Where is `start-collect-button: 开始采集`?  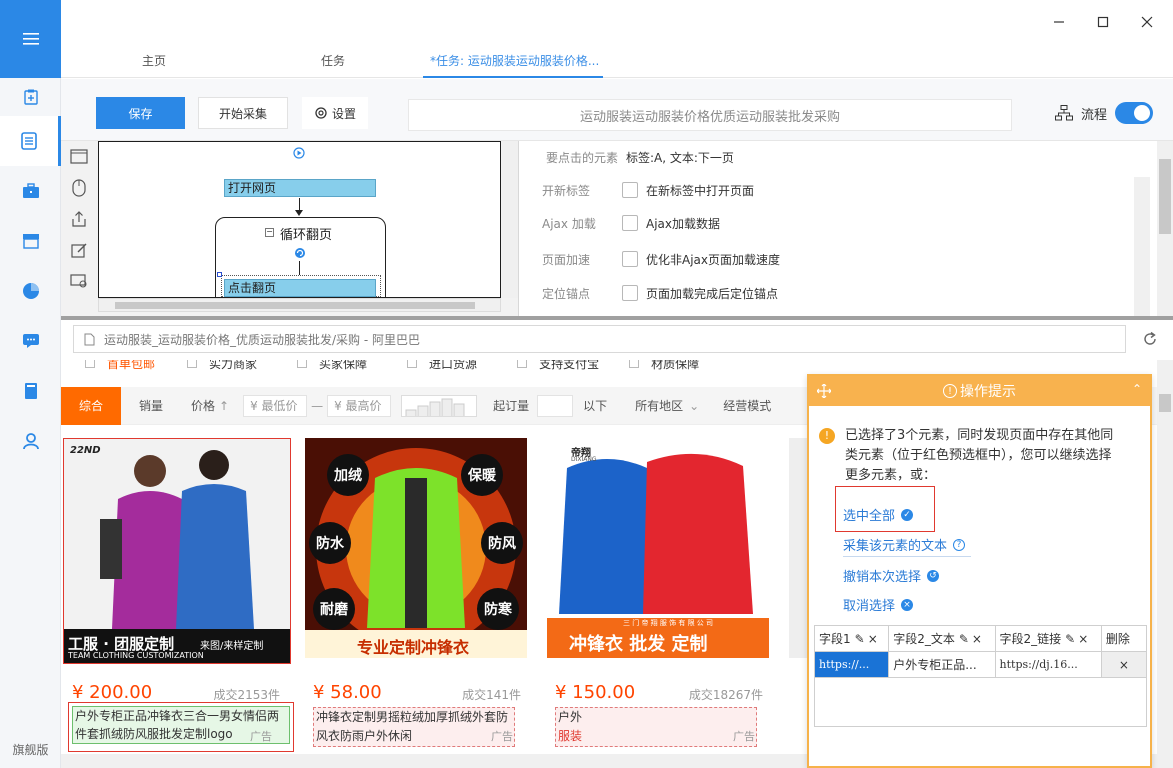 start-collect-button: 开始采集 is located at coordinates (243, 113).